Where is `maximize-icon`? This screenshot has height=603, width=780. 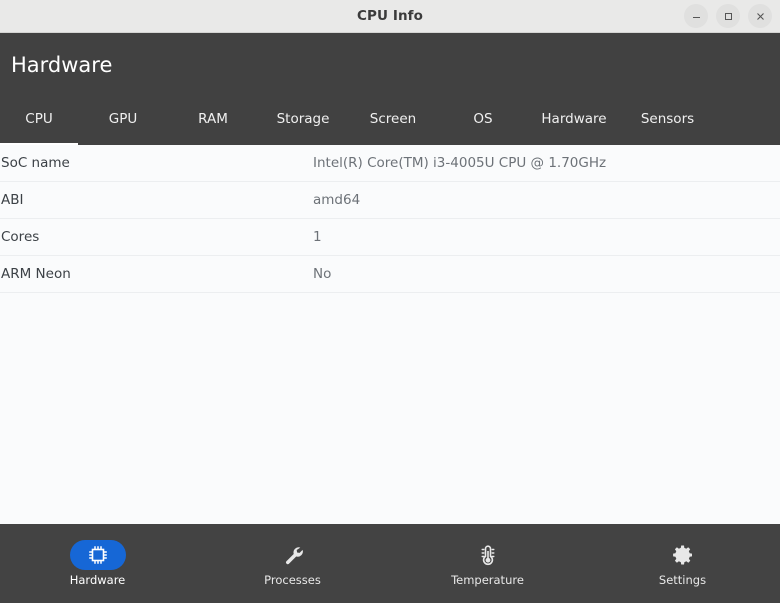 maximize-icon is located at coordinates (728, 16).